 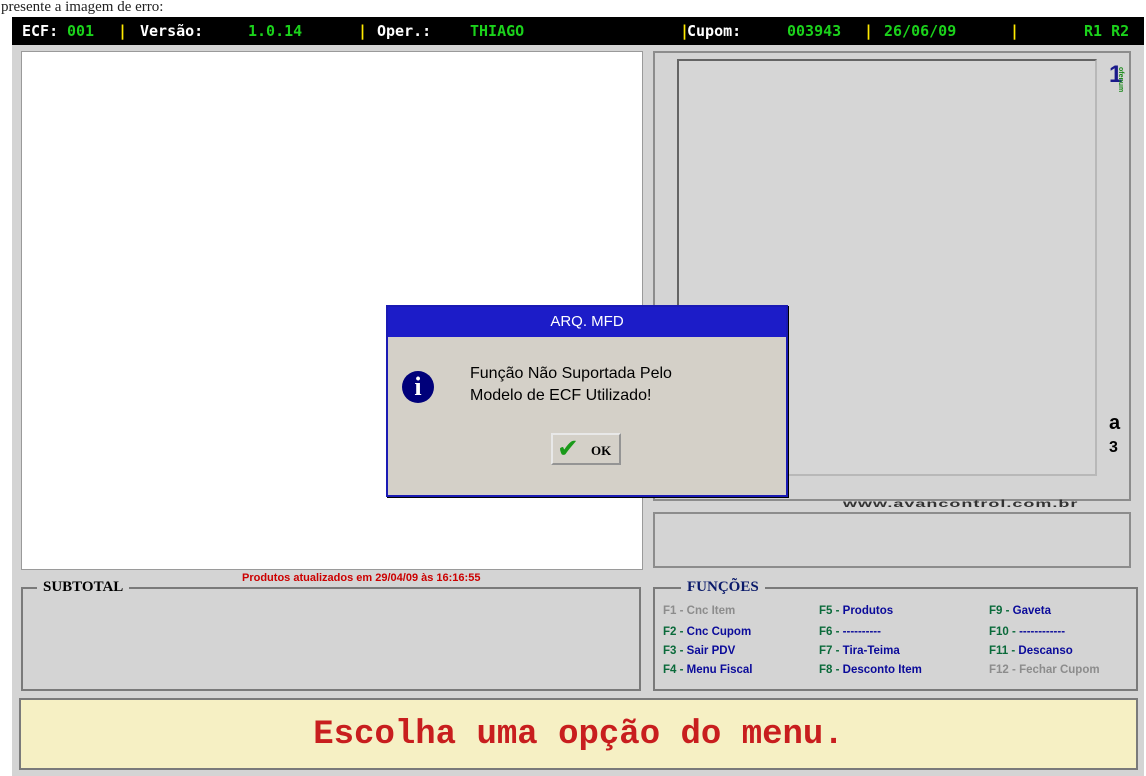 What do you see at coordinates (404, 31) in the screenshot?
I see `operator-label: Oper.:` at bounding box center [404, 31].